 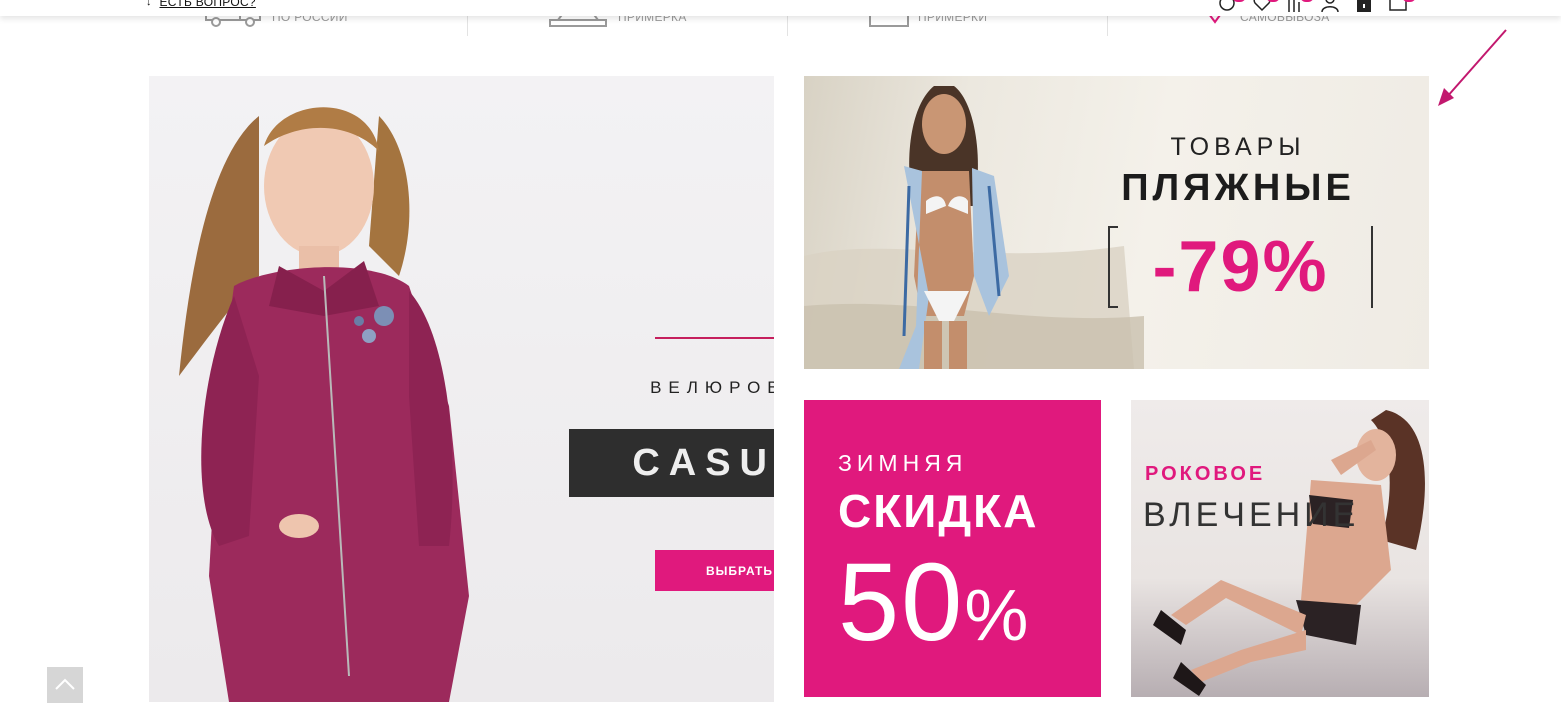 What do you see at coordinates (974, 227) in the screenshot?
I see `model-in-bikini-image` at bounding box center [974, 227].